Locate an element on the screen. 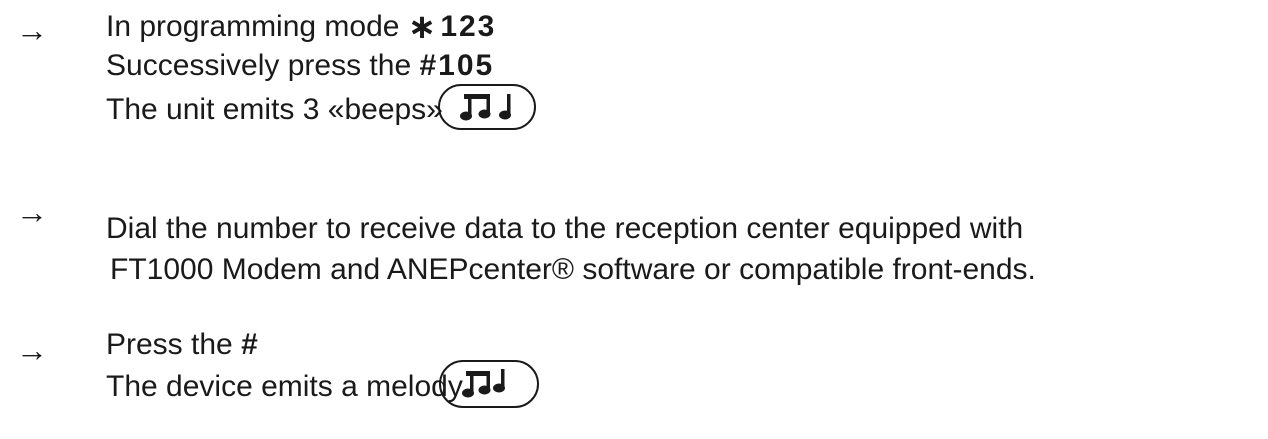  step-3-line-2: The device emits a melody is located at coordinates (284, 387).